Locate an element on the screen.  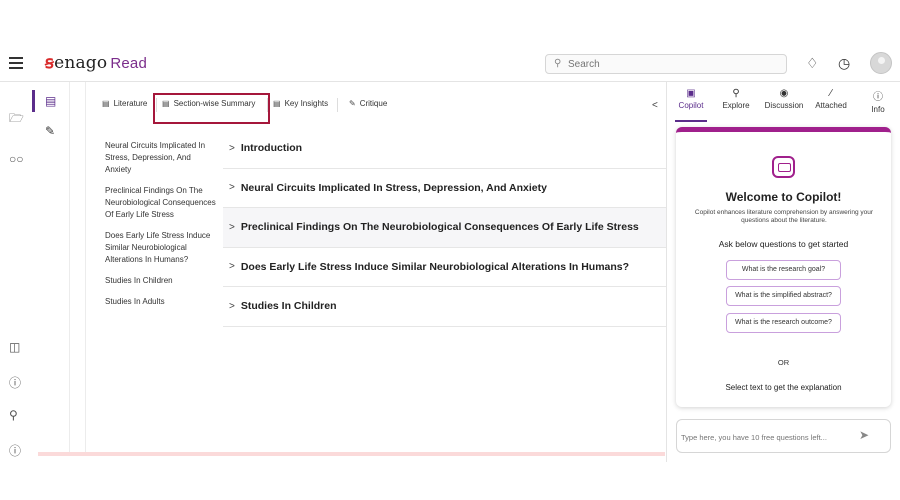
logo-product: Read is located at coordinates (128, 63).